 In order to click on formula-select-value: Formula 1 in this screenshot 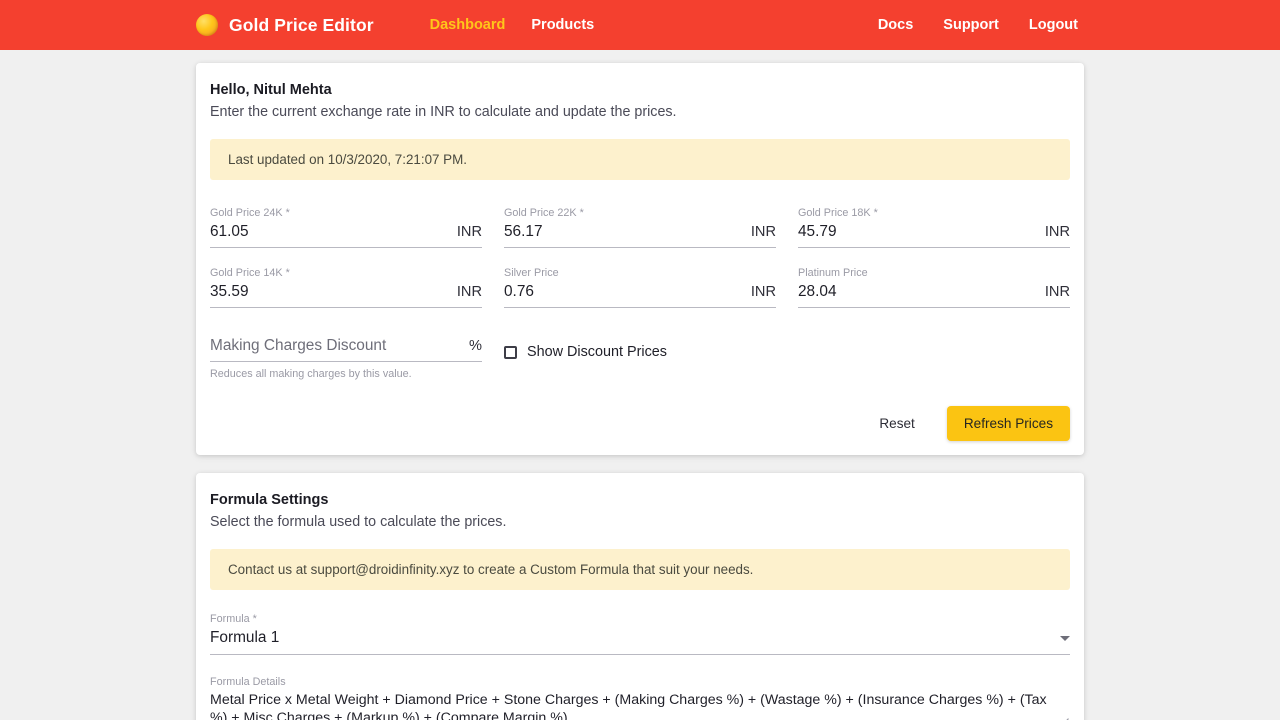, I will do `click(635, 638)`.